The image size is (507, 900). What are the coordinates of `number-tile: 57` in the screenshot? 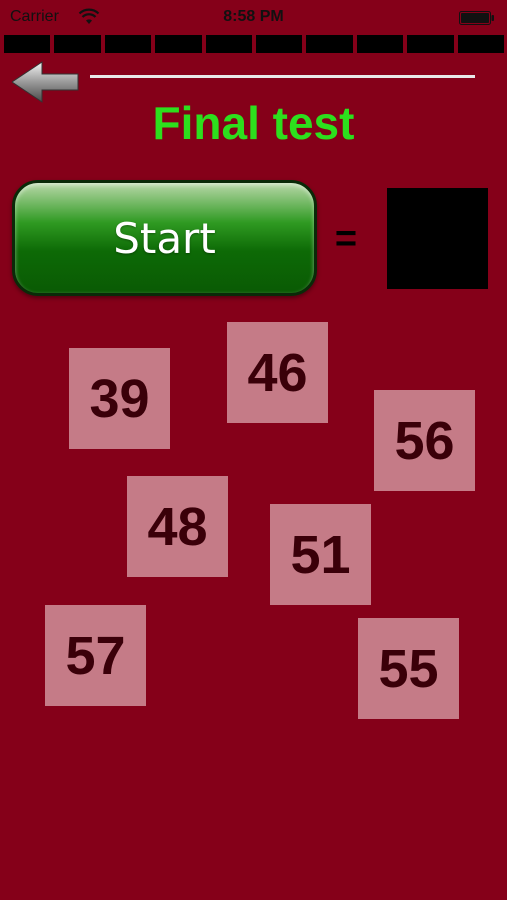 It's located at (95, 655).